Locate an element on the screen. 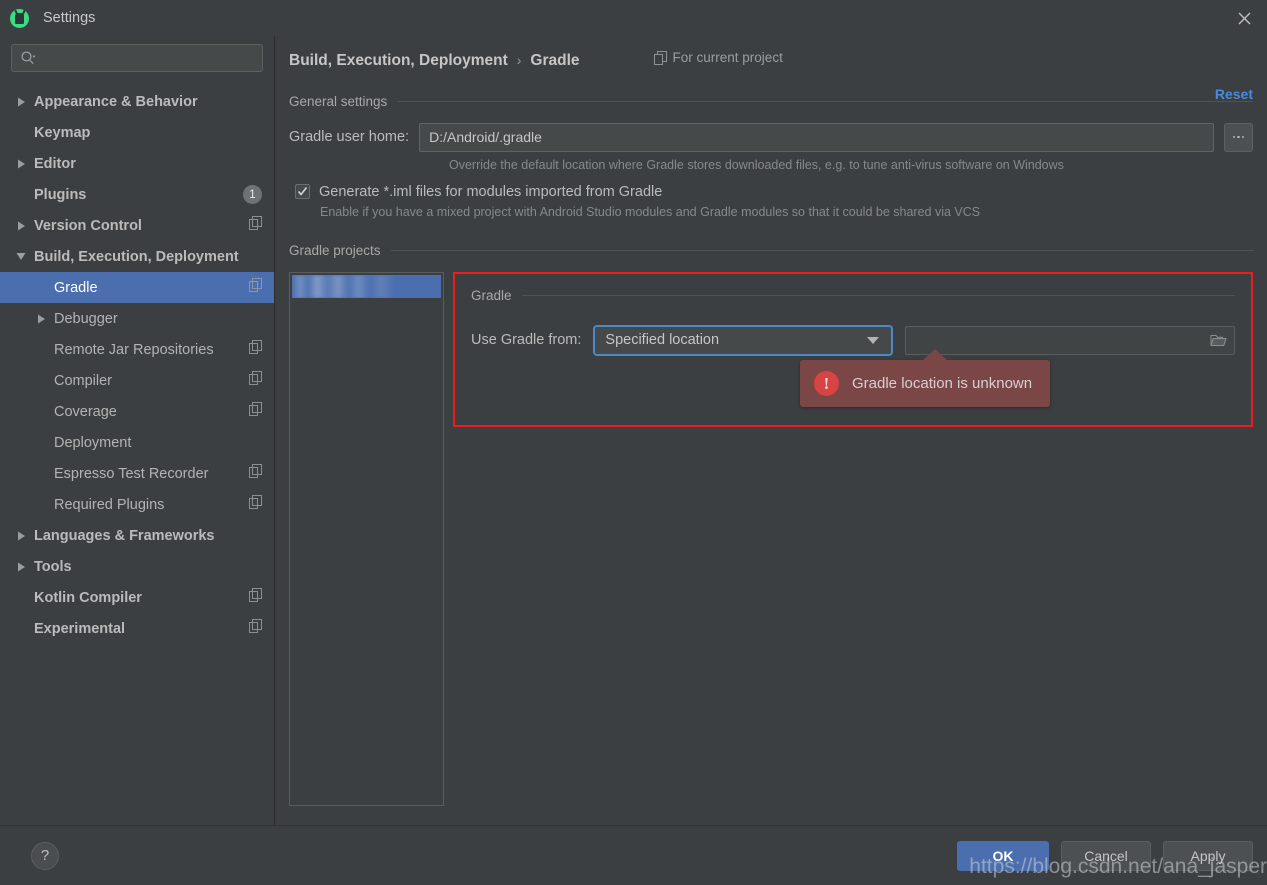 The image size is (1267, 885). sidebar-item-badge: 1 is located at coordinates (252, 194).